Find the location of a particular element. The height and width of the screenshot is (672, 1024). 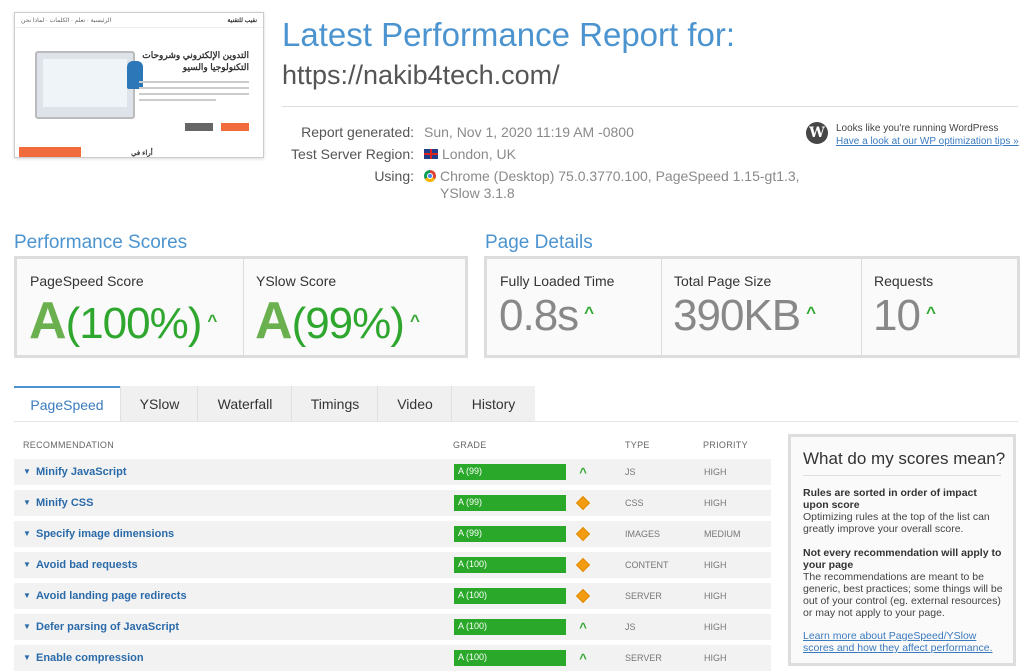

recommendation-name: Avoid bad requests is located at coordinates (87, 565).